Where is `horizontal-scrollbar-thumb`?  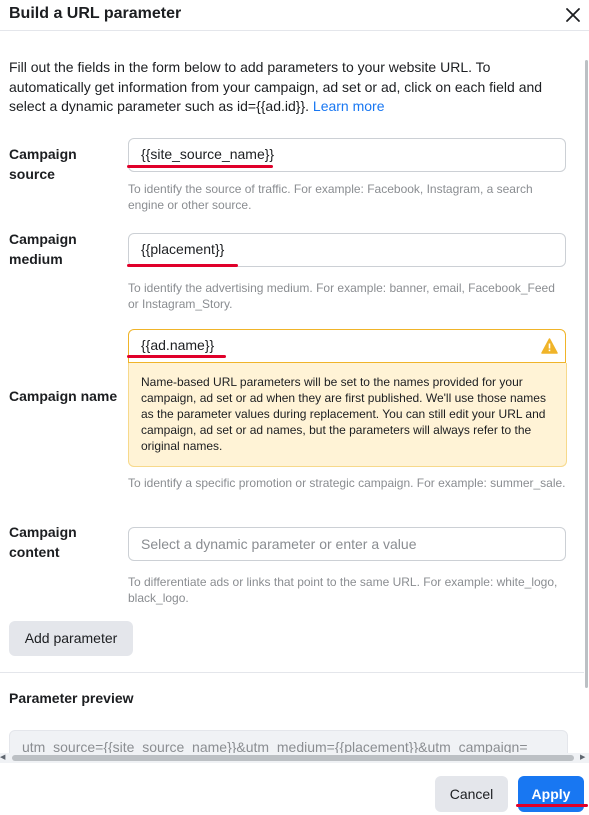
horizontal-scrollbar-thumb is located at coordinates (293, 758).